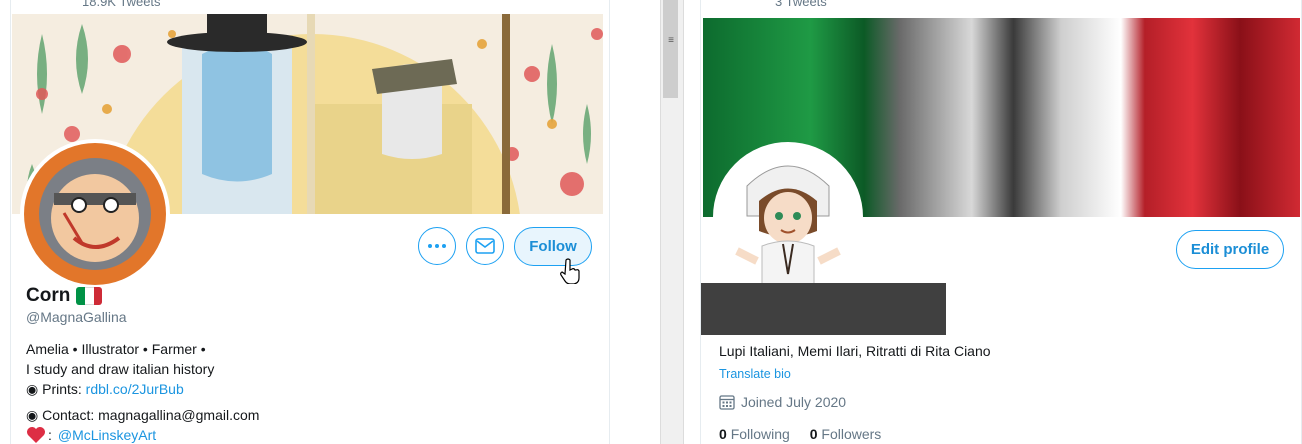  What do you see at coordinates (851, 434) in the screenshot?
I see `followers-label: Followers` at bounding box center [851, 434].